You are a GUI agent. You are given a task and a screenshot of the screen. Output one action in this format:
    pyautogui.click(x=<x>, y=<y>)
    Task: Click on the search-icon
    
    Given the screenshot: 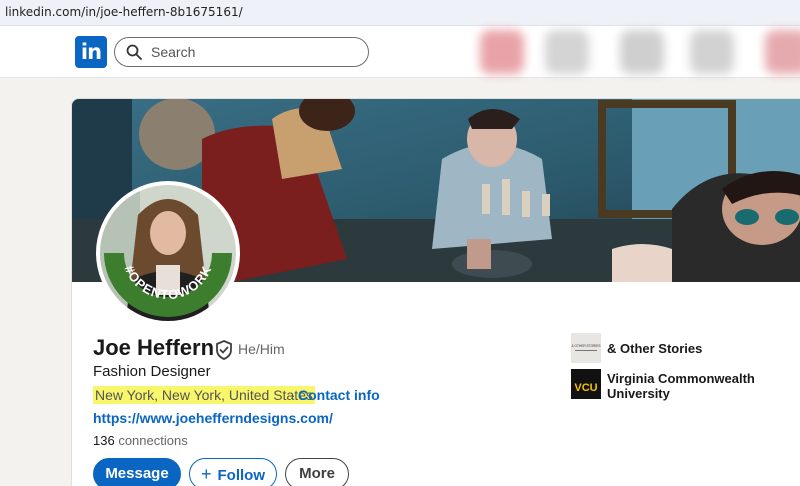 What is the action you would take?
    pyautogui.click(x=134, y=52)
    